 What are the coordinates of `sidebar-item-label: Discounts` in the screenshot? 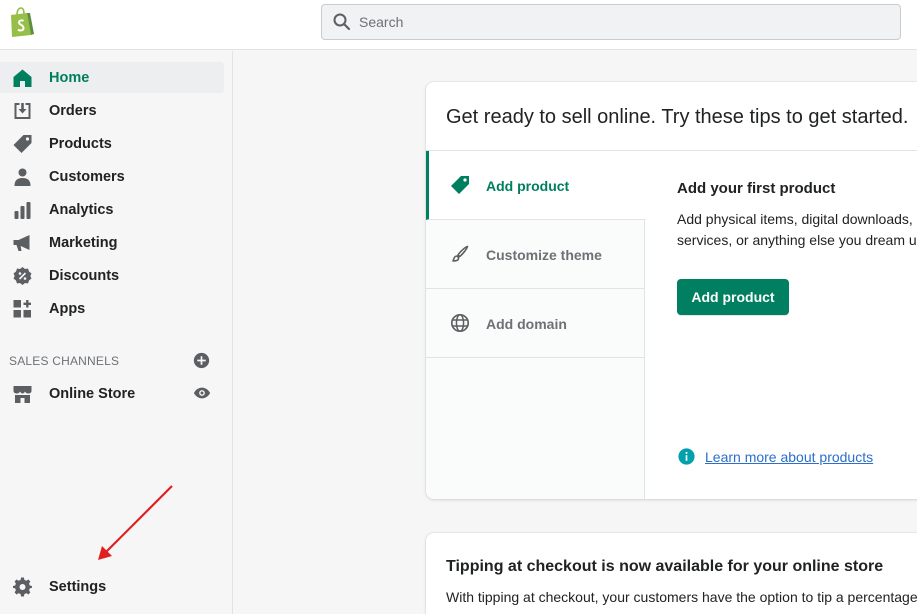 It's located at (84, 275).